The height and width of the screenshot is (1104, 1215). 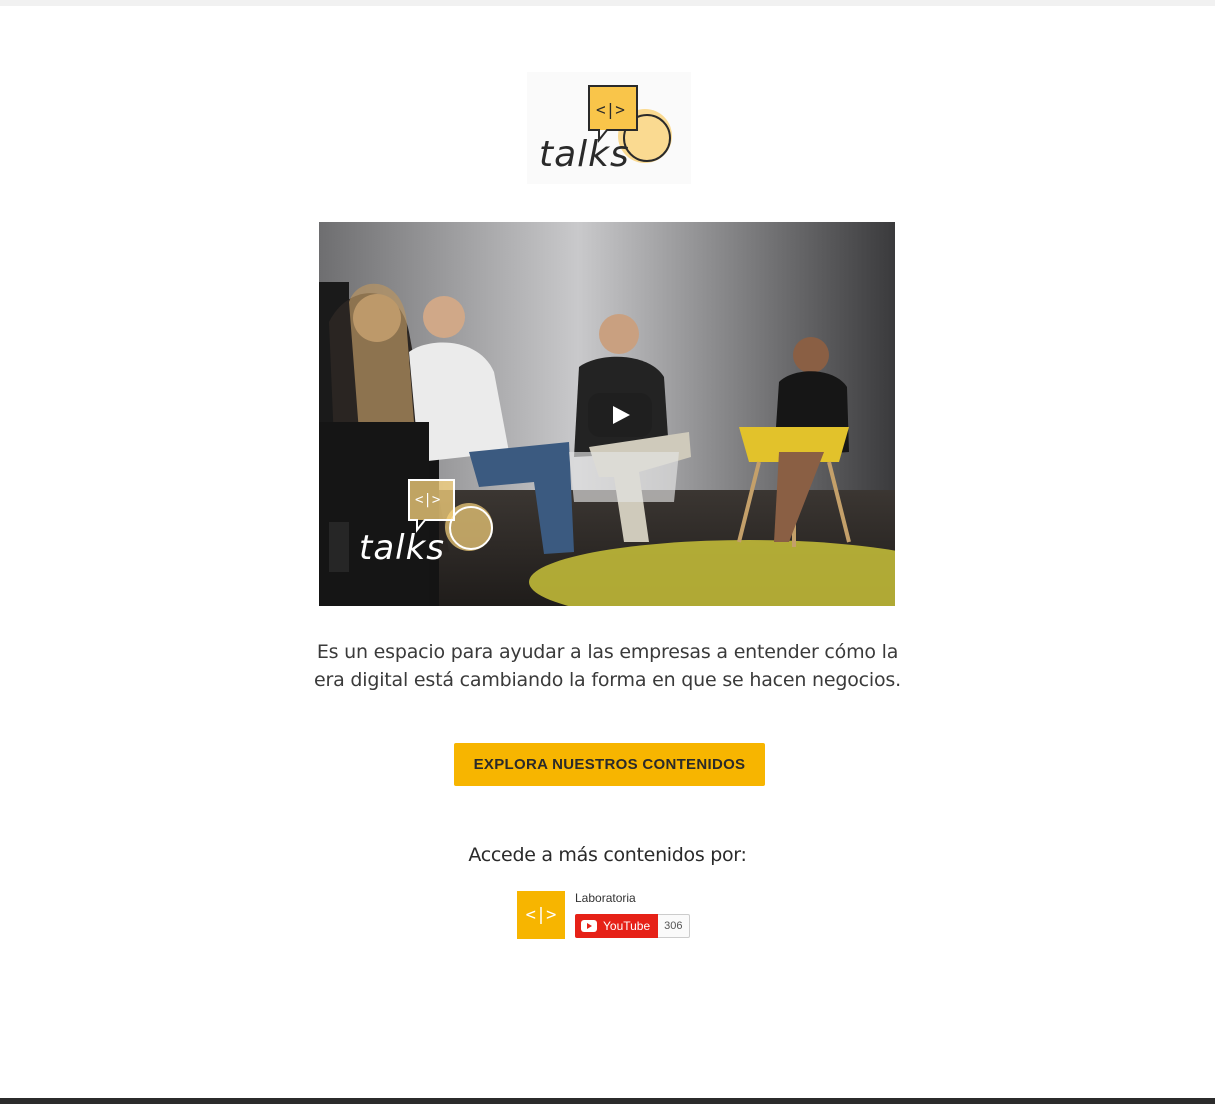 What do you see at coordinates (674, 926) in the screenshot?
I see `subscriber-count: 306` at bounding box center [674, 926].